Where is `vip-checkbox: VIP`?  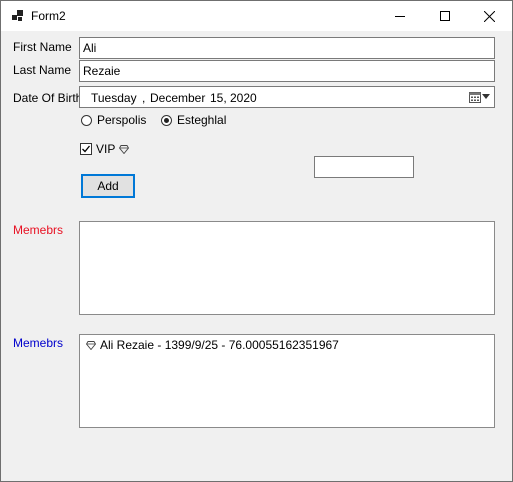 vip-checkbox: VIP is located at coordinates (105, 149).